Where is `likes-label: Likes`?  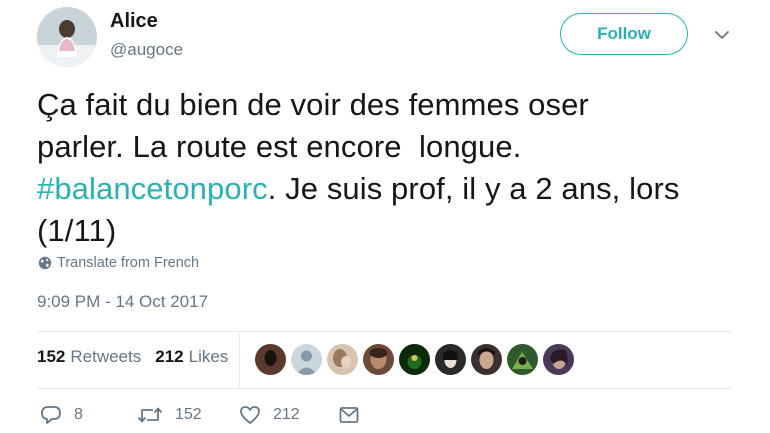 likes-label: Likes is located at coordinates (208, 356).